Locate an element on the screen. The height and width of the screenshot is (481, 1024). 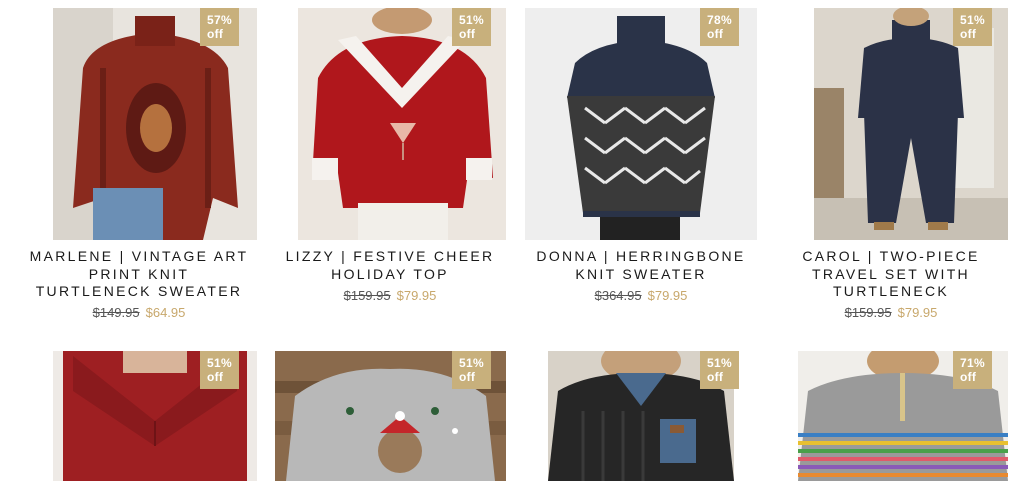
sale-price: $64.95 is located at coordinates (165, 312).